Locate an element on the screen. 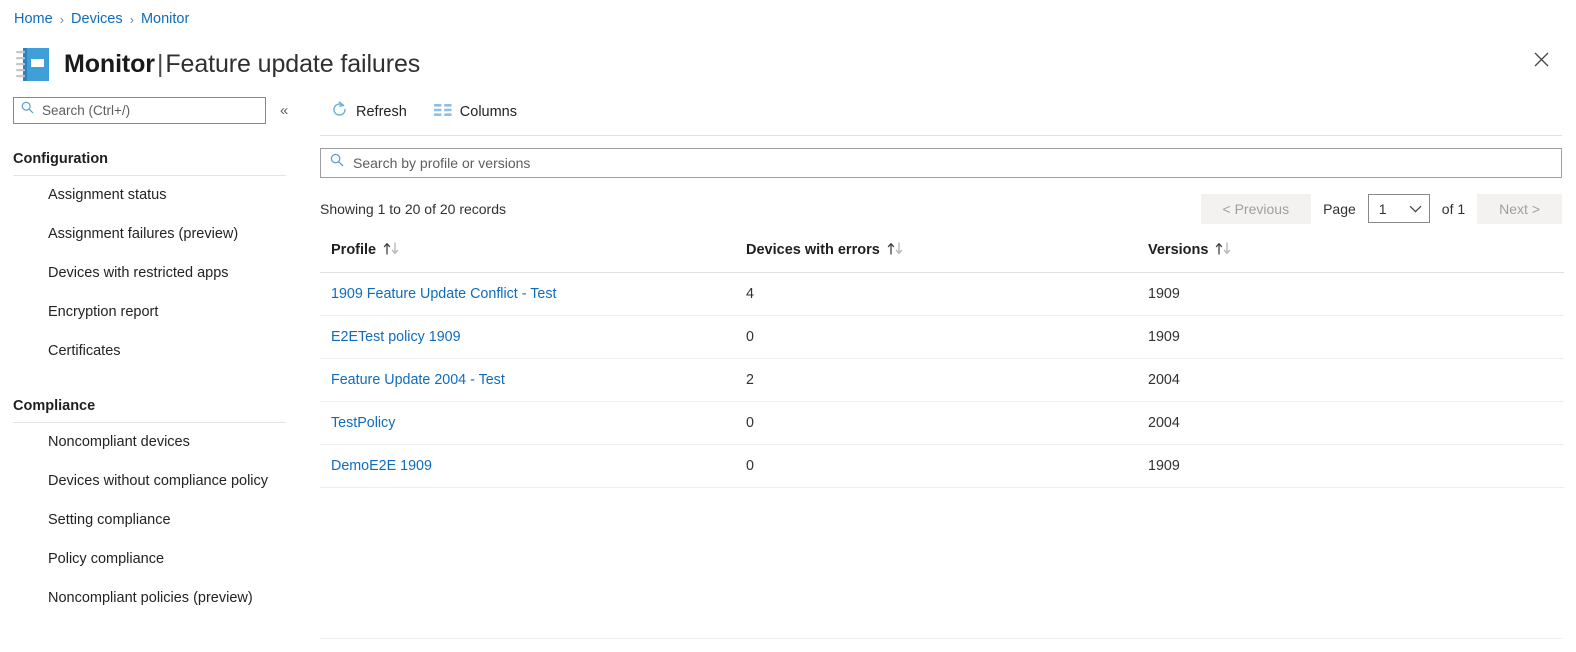 Image resolution: width=1576 pixels, height=652 pixels. page-number-select: 1 is located at coordinates (1398, 208).